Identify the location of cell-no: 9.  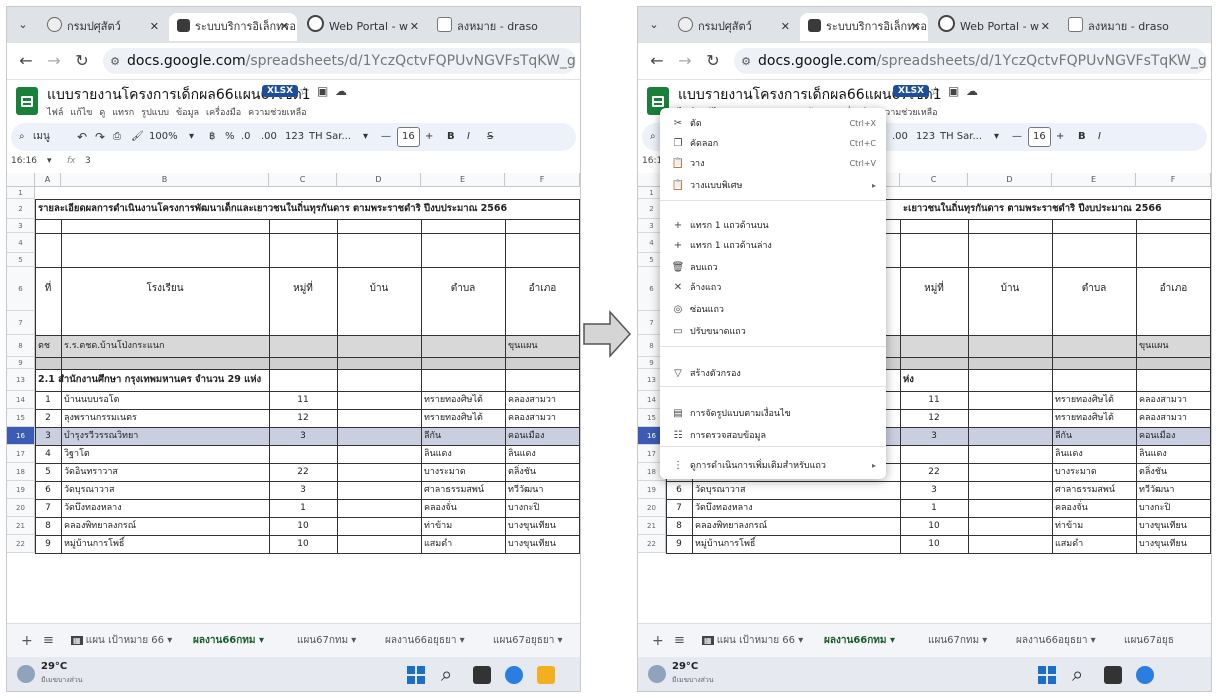
(679, 544).